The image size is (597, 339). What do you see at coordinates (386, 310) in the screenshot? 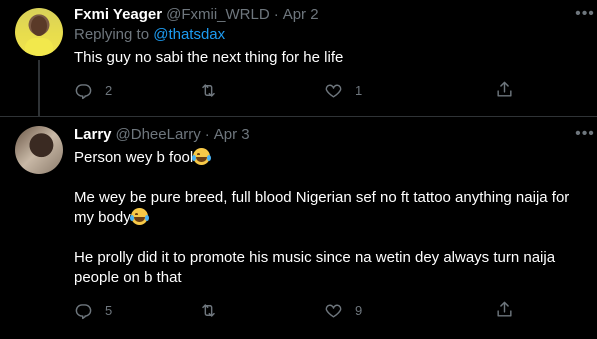
I see `like-button: 9` at bounding box center [386, 310].